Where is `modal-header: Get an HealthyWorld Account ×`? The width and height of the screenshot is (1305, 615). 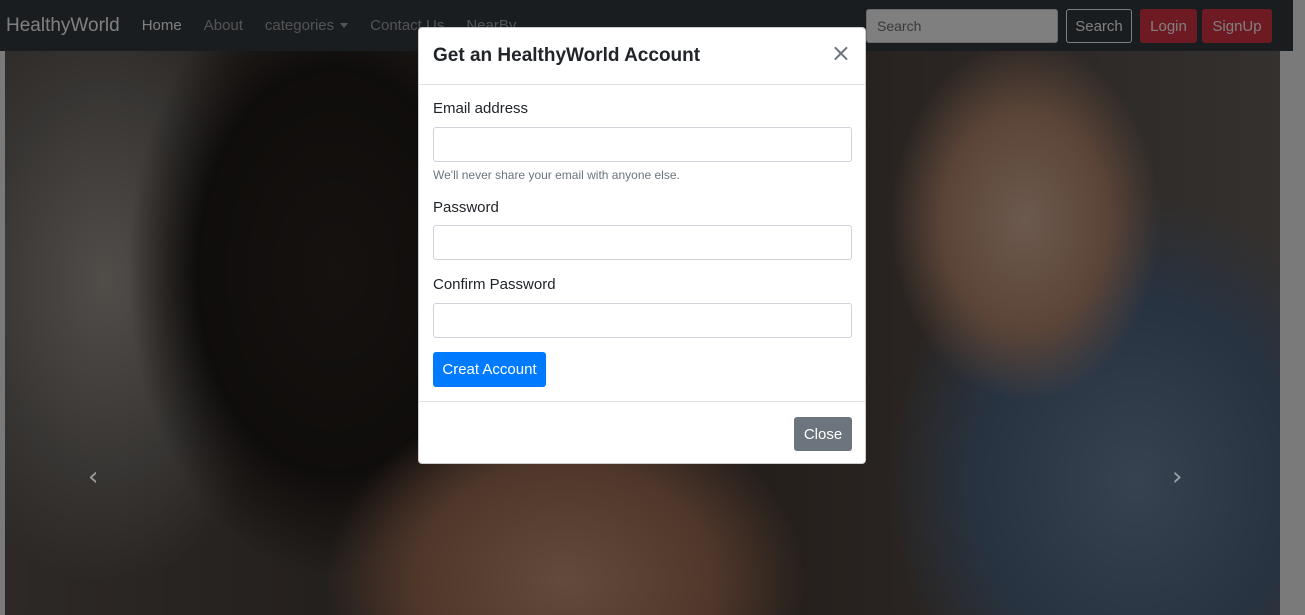
modal-header: Get an HealthyWorld Account × is located at coordinates (642, 56).